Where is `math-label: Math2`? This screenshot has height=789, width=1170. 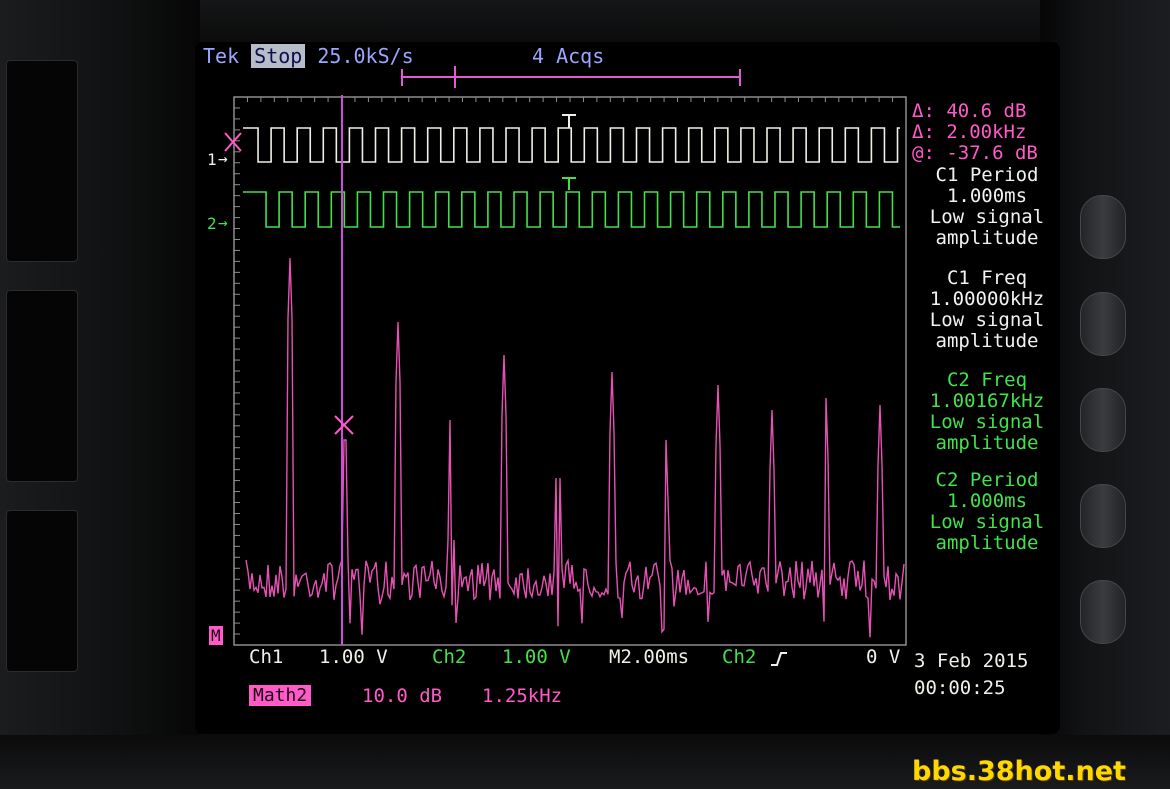 math-label: Math2 is located at coordinates (280, 695).